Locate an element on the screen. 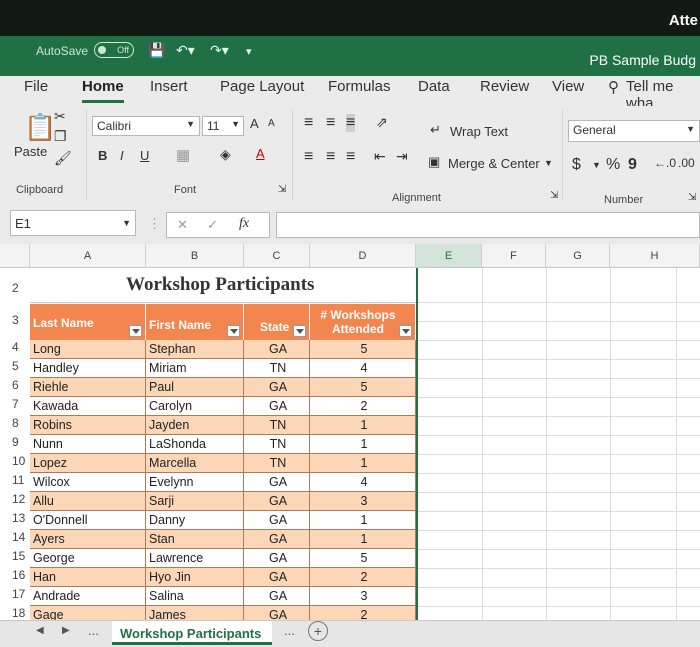 This screenshot has width=700, height=647. cell-last-name: O'Donnell is located at coordinates (88, 520).